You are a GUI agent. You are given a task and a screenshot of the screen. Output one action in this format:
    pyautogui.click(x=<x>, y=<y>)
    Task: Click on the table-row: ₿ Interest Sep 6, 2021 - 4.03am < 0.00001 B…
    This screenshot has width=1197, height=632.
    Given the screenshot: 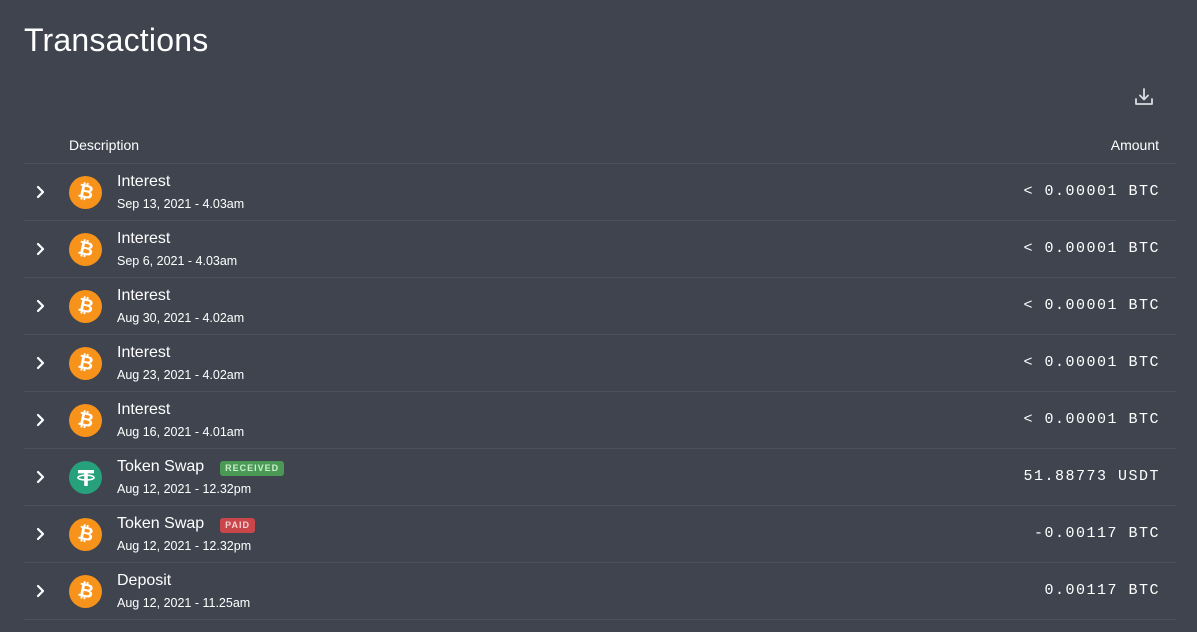 What is the action you would take?
    pyautogui.click(x=600, y=249)
    